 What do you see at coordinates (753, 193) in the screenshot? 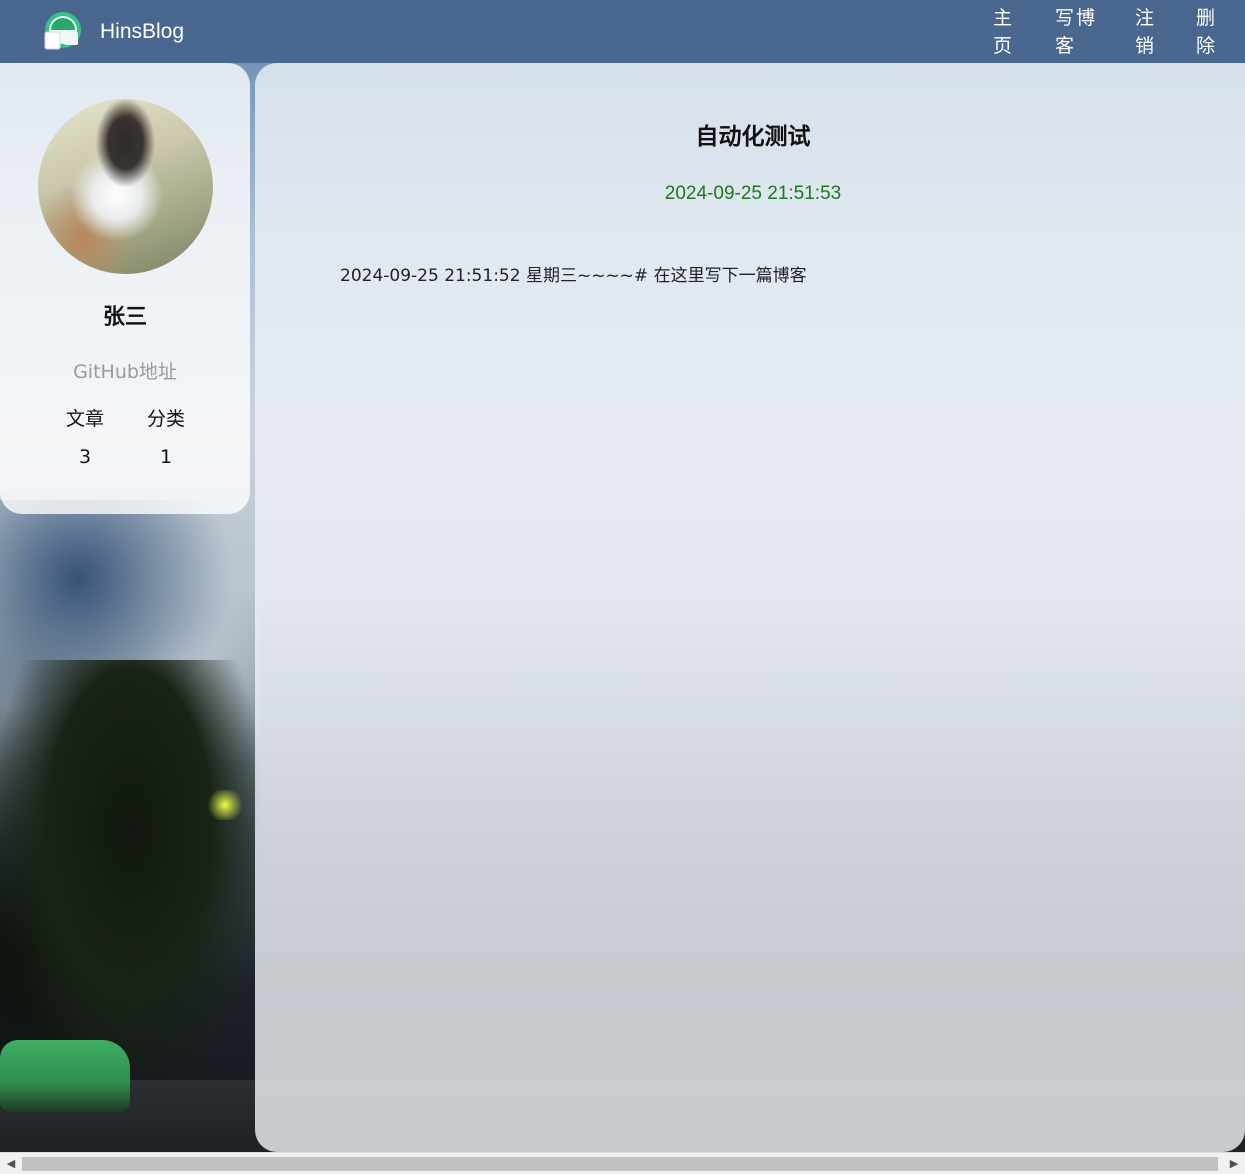
I see `post-date: 2024-09-25 21:51:53` at bounding box center [753, 193].